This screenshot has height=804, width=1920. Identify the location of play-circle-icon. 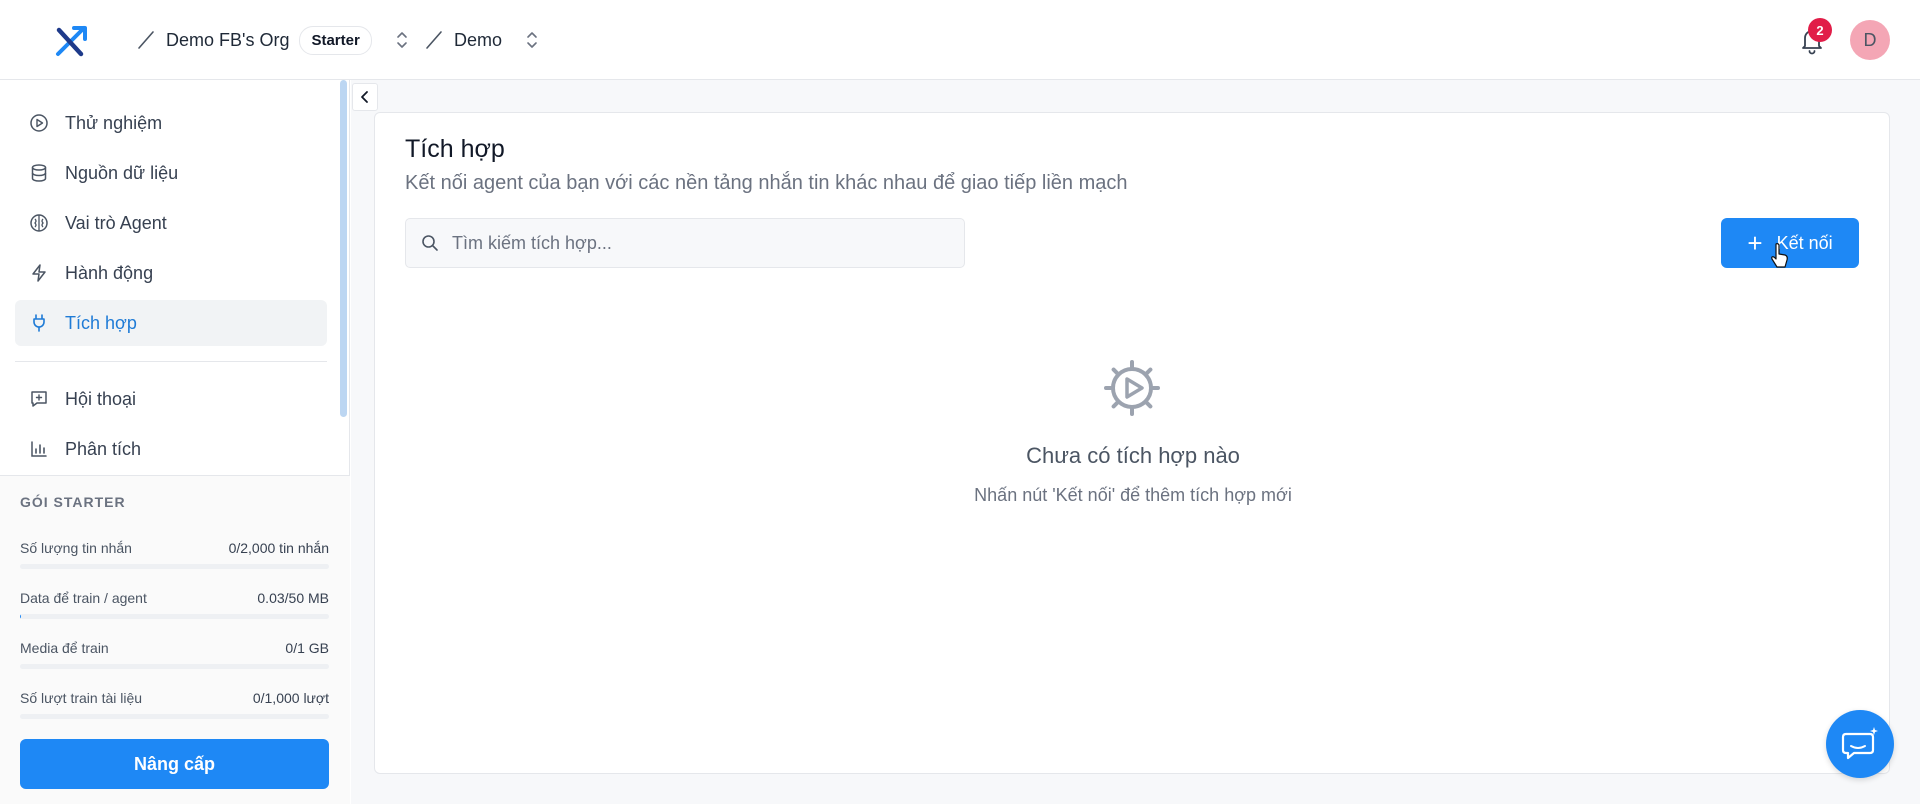
(39, 123).